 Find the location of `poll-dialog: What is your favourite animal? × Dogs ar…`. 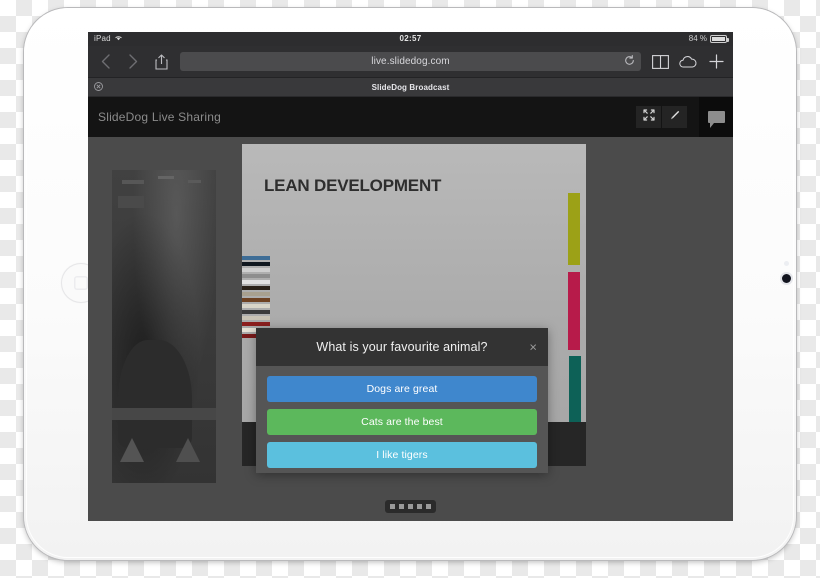

poll-dialog: What is your favourite animal? × Dogs ar… is located at coordinates (402, 400).